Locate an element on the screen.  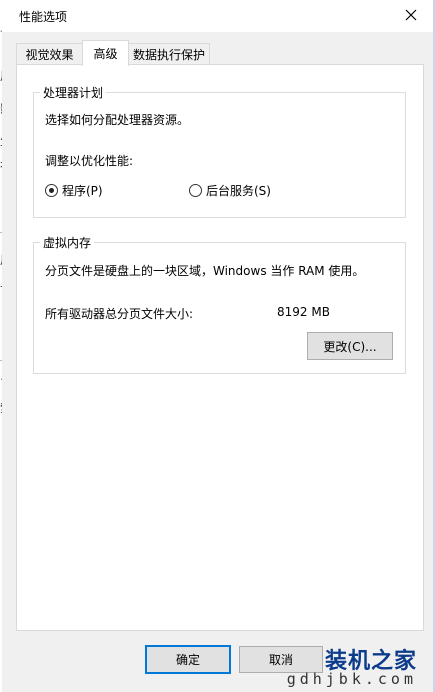
radio-selected-dot is located at coordinates (51, 190).